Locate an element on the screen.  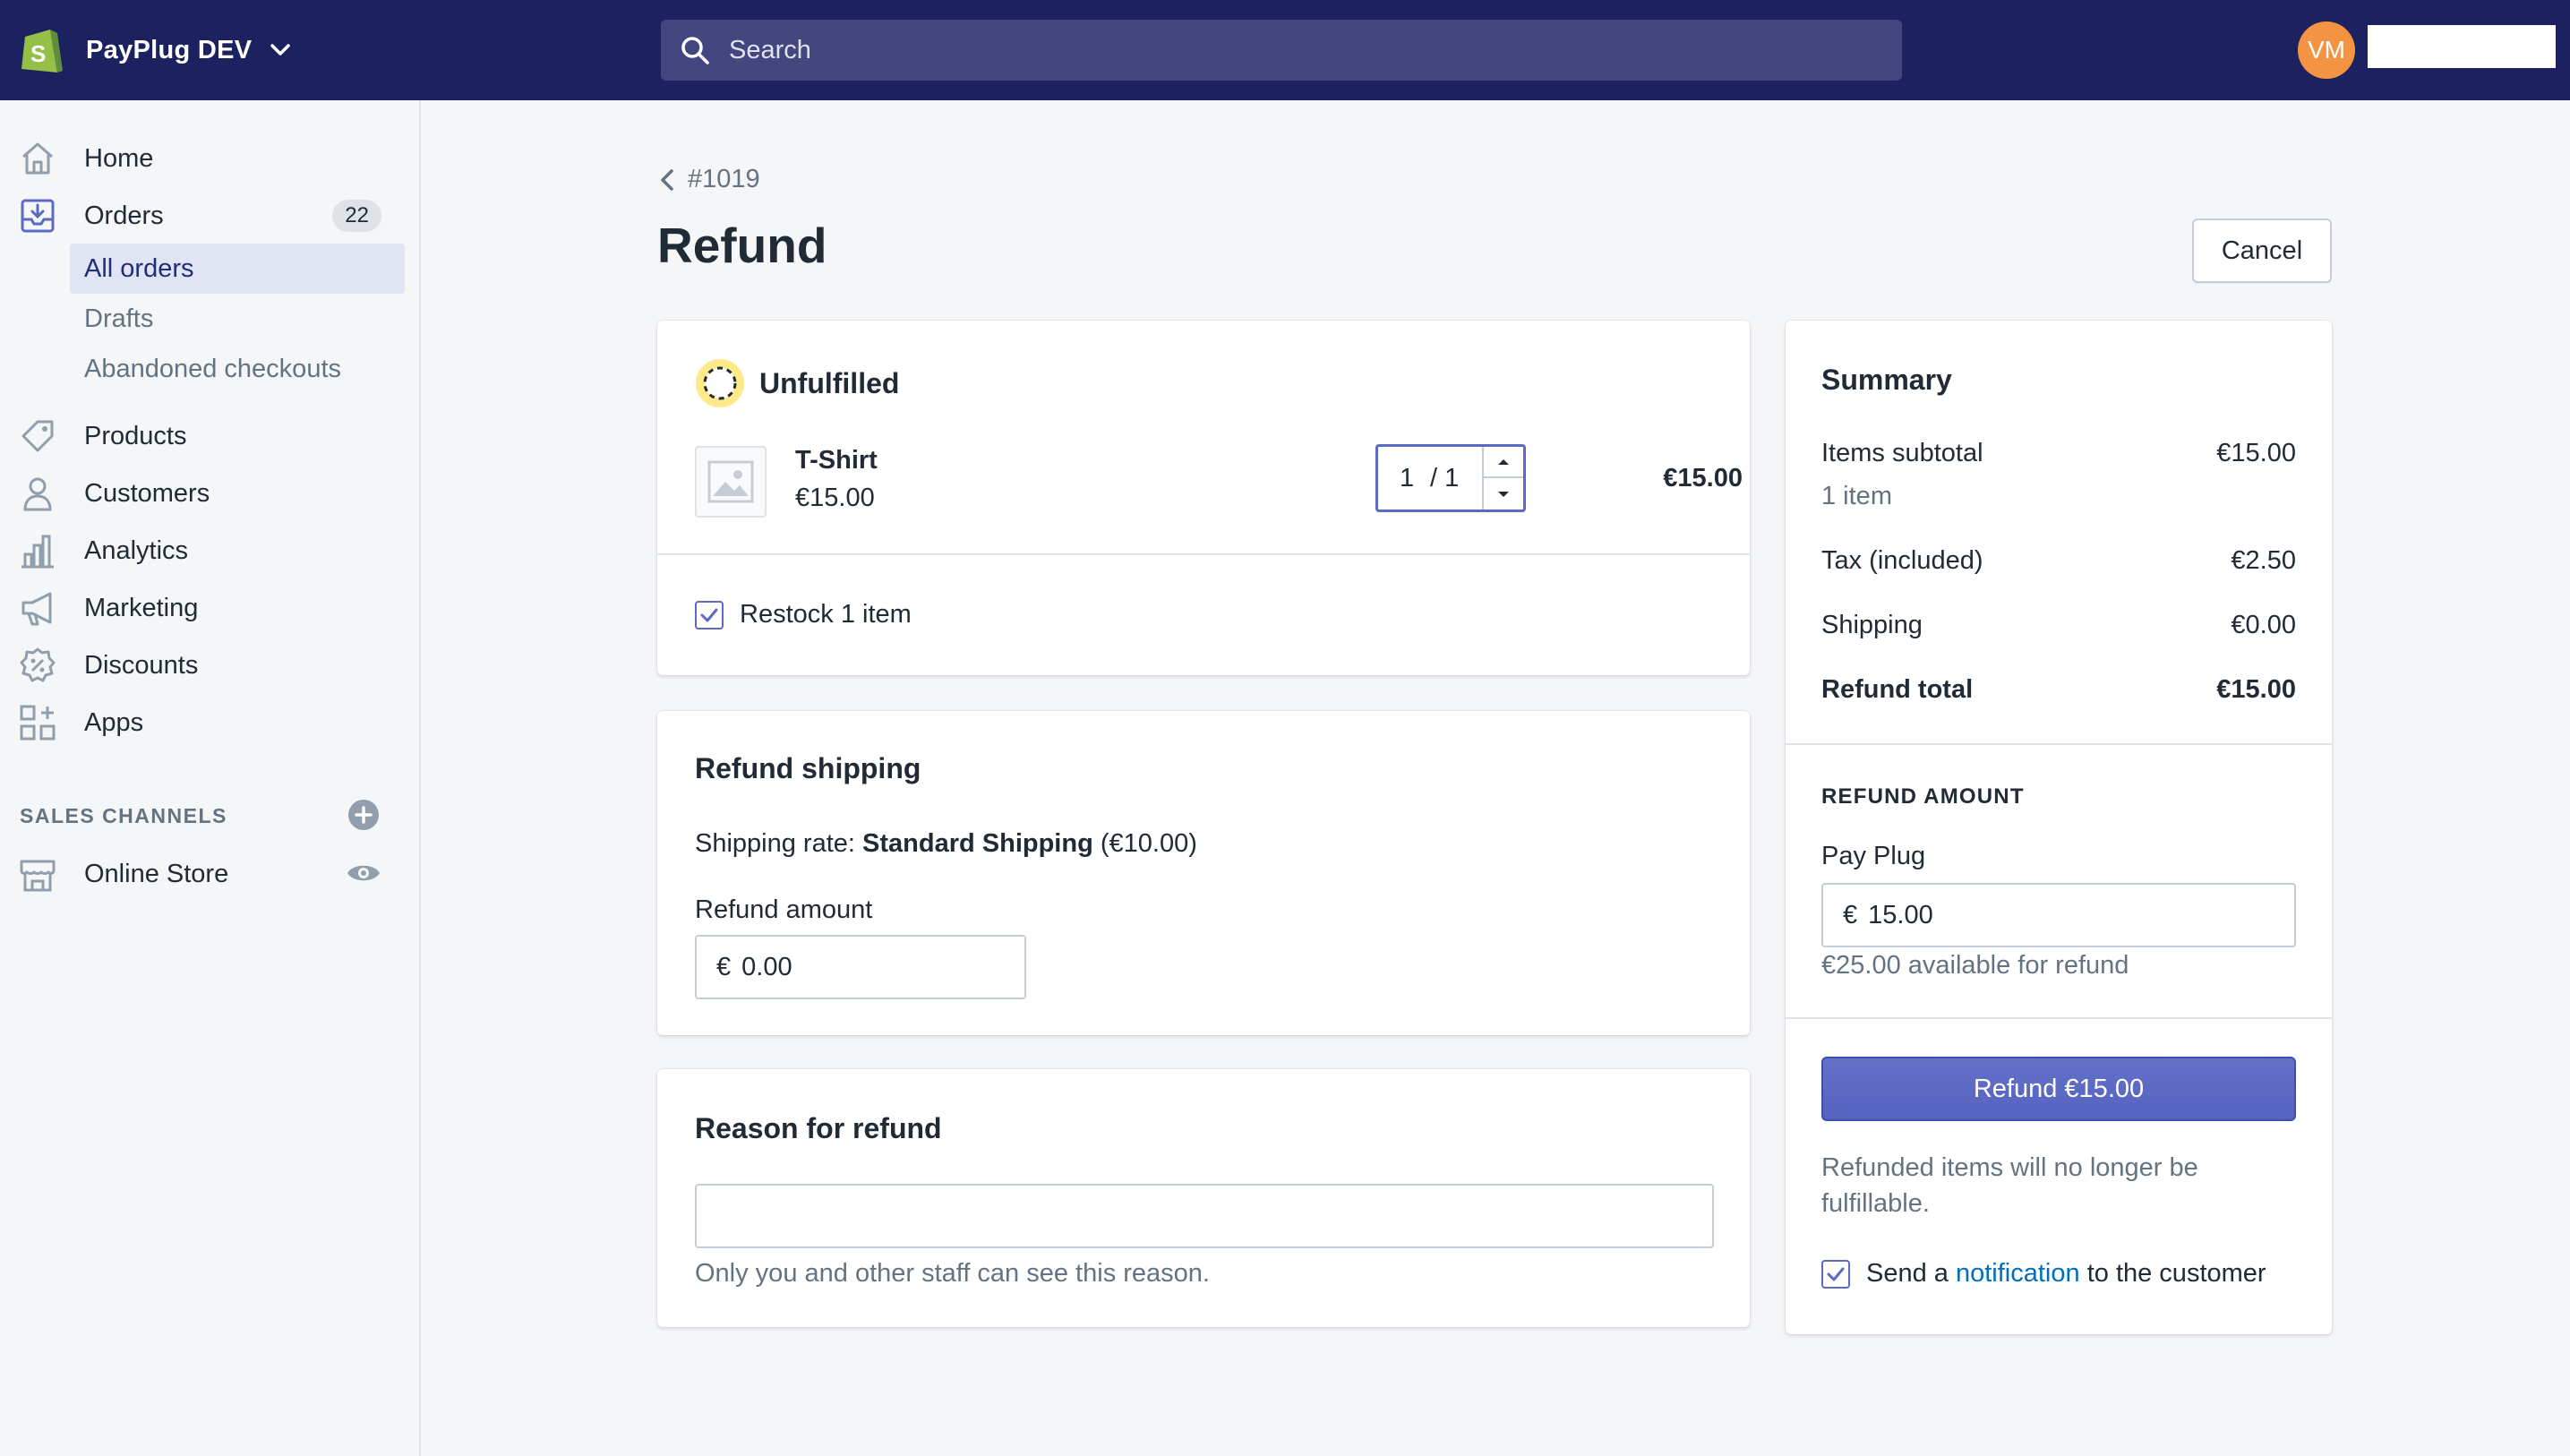
sidebar-item-label: Customers is located at coordinates (147, 493).